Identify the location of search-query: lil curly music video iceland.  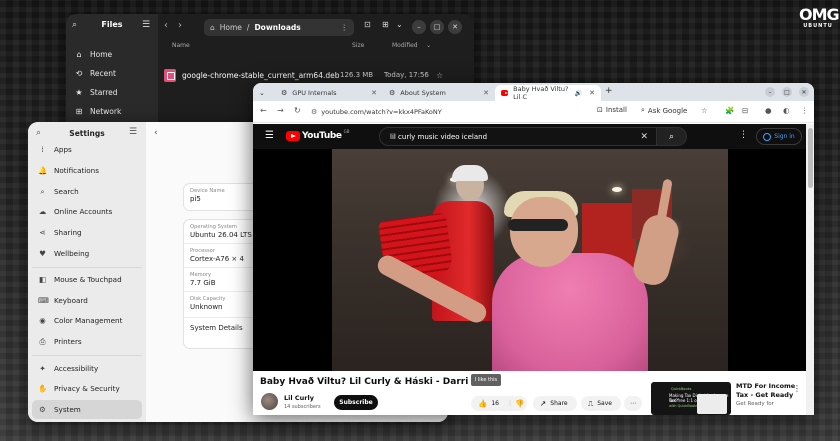
(439, 136).